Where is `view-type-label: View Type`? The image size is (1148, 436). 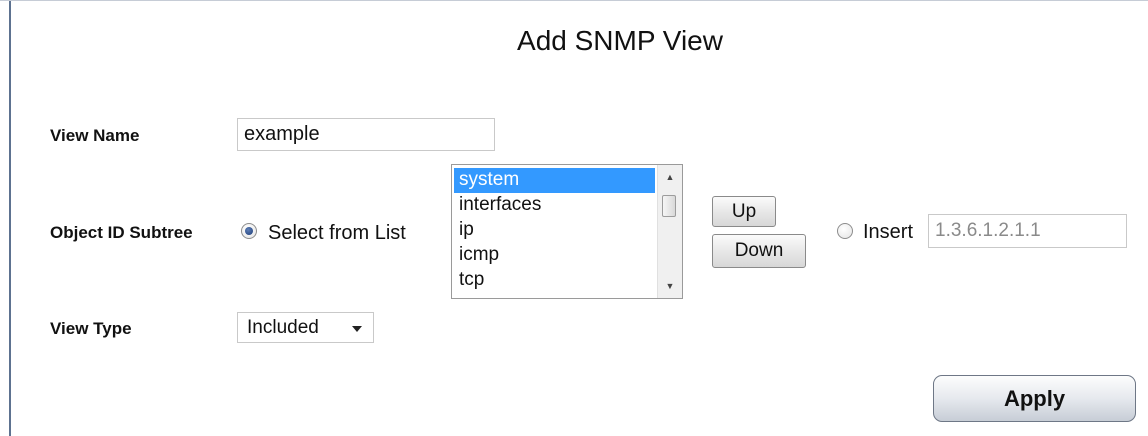 view-type-label: View Type is located at coordinates (91, 328).